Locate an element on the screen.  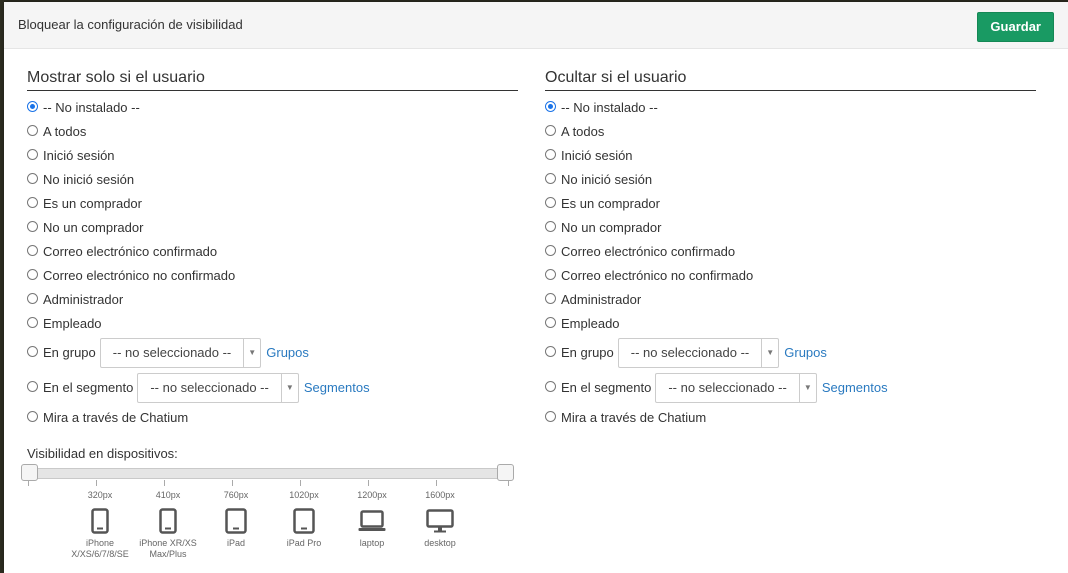
option-label: A todos is located at coordinates (65, 131).